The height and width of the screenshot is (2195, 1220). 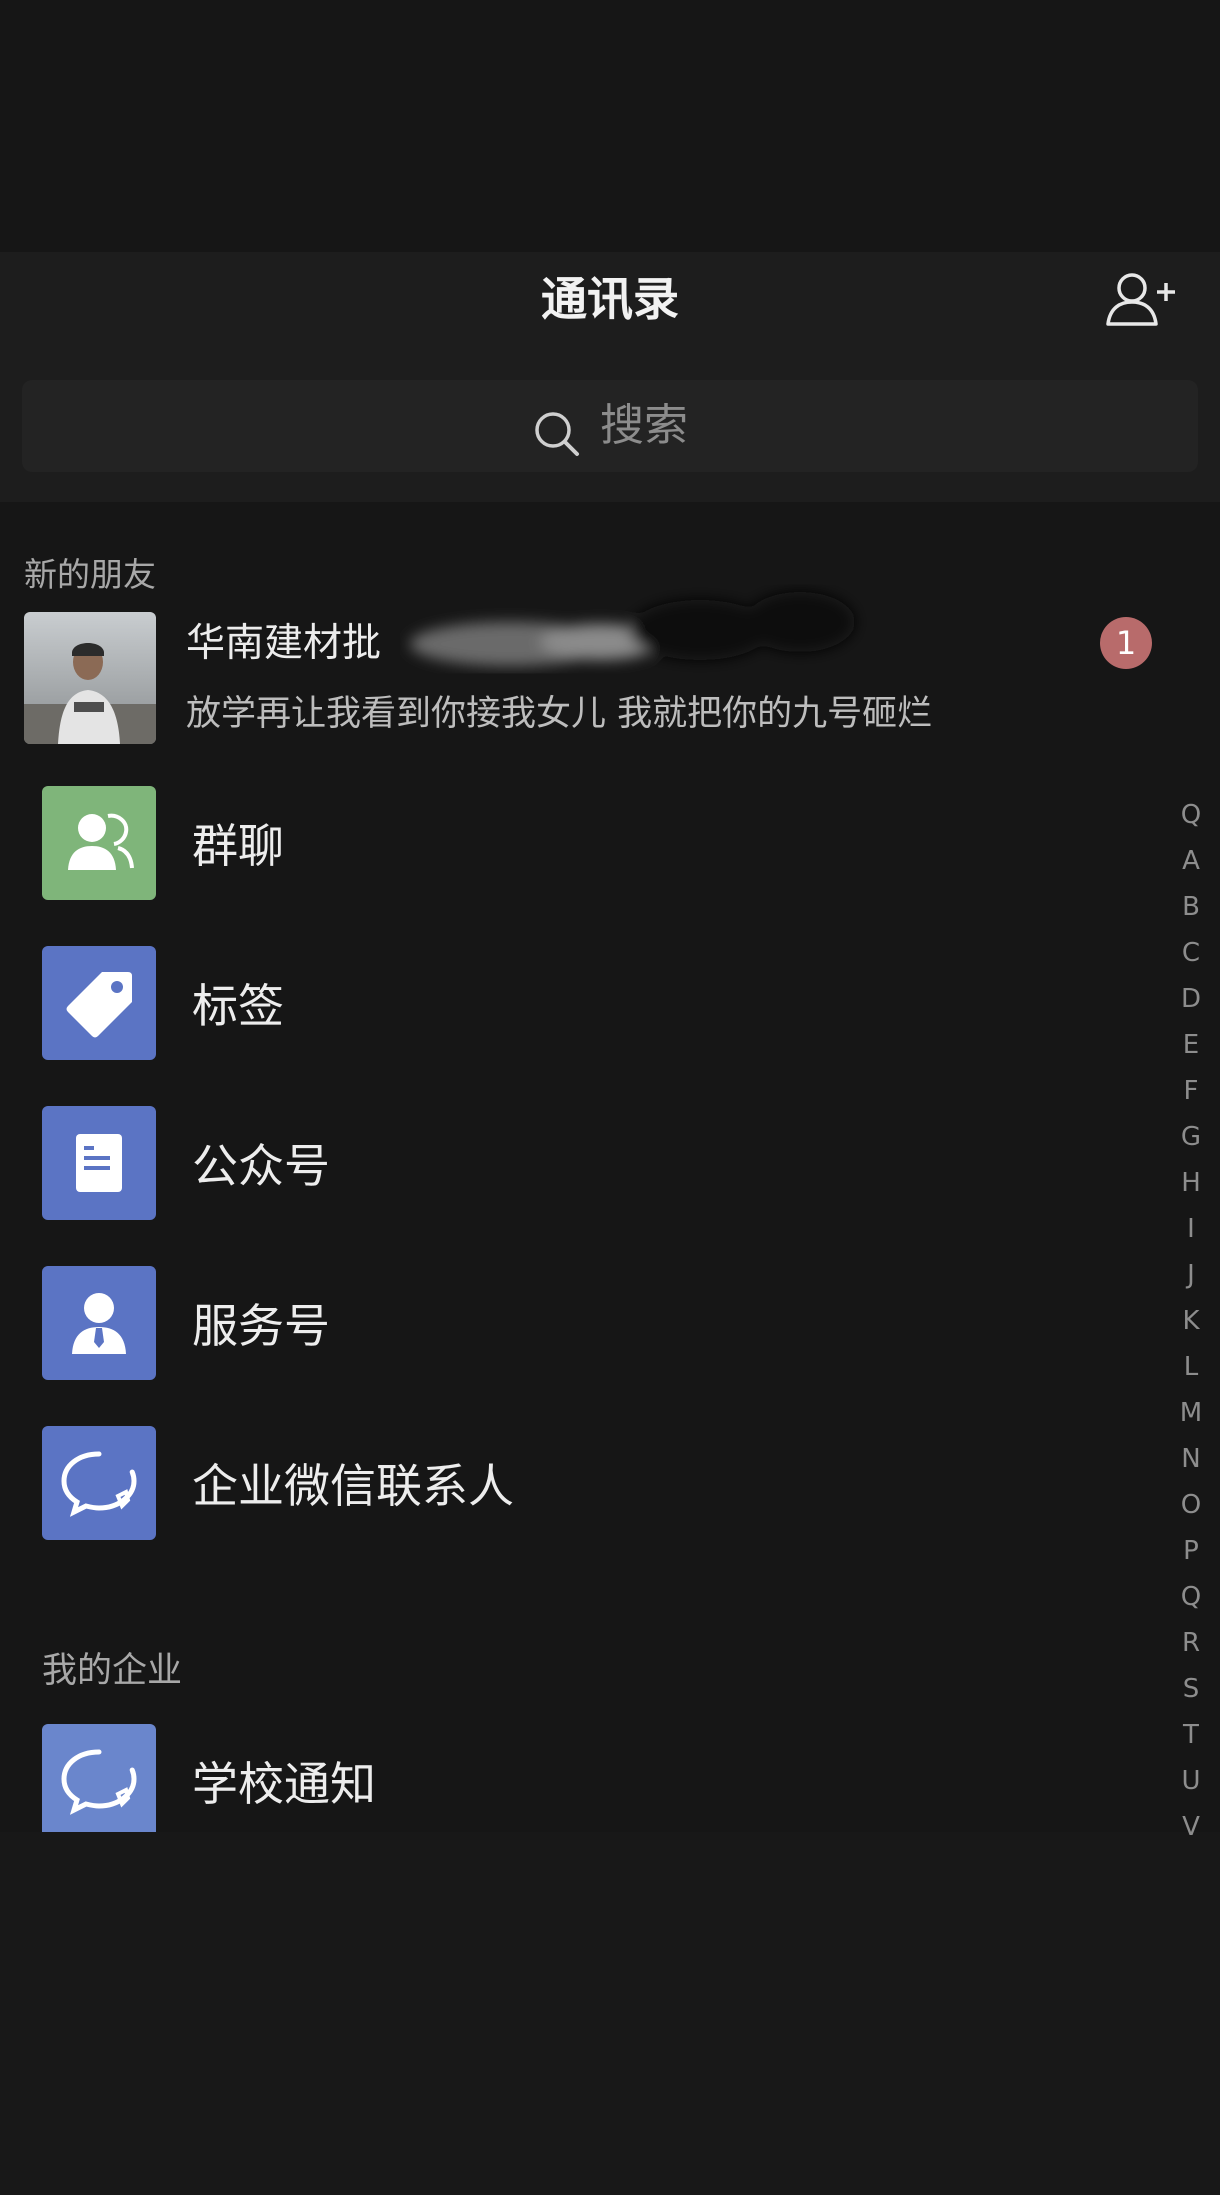 I want to click on index-letter: T, so click(x=1191, y=1735).